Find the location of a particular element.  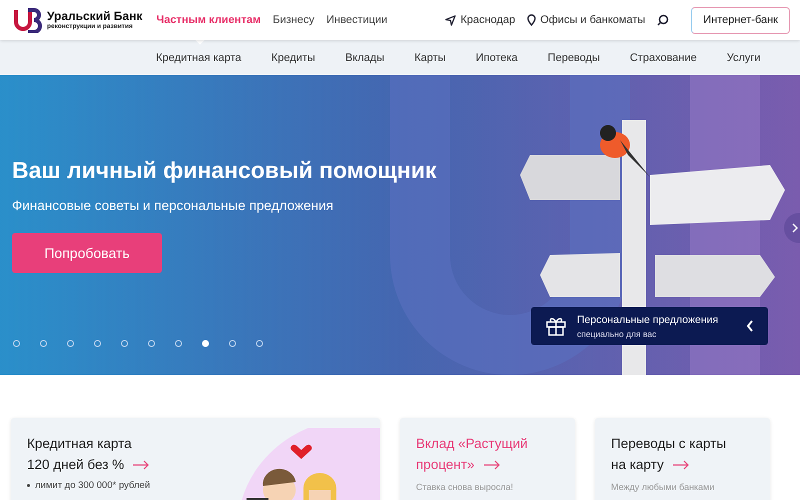

subnav-link: Переводы is located at coordinates (573, 58).